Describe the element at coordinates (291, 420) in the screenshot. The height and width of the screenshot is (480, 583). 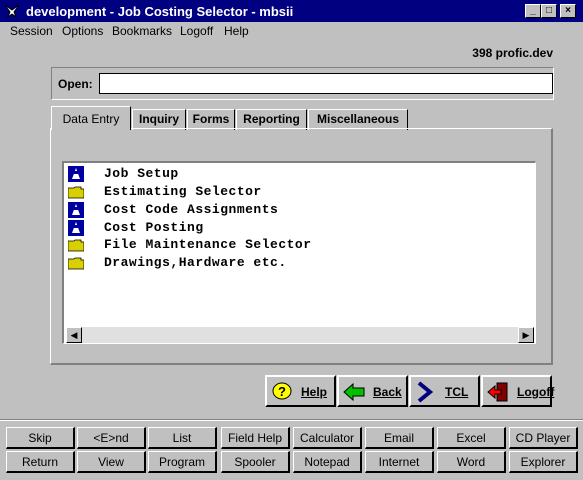
I see `toolbar-divider` at that location.